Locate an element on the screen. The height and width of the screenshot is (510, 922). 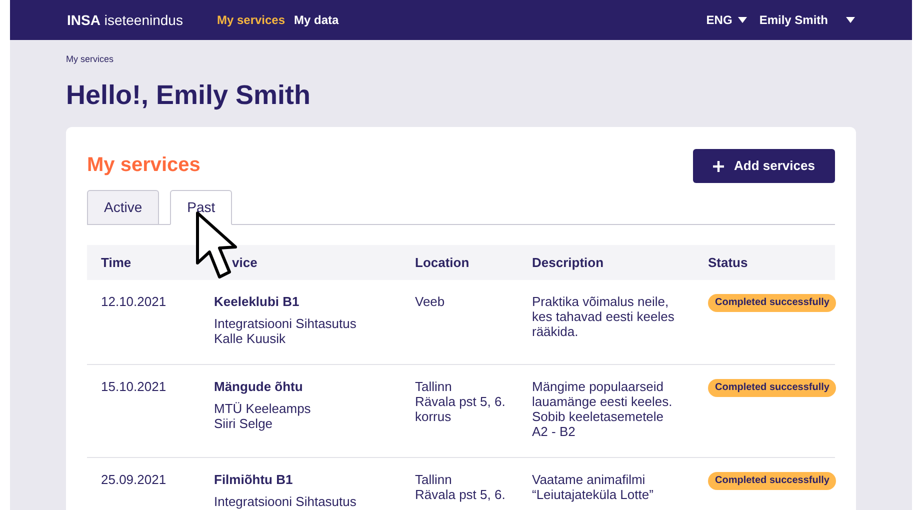
table-cell-text: 12.10.2021 is located at coordinates (134, 301).